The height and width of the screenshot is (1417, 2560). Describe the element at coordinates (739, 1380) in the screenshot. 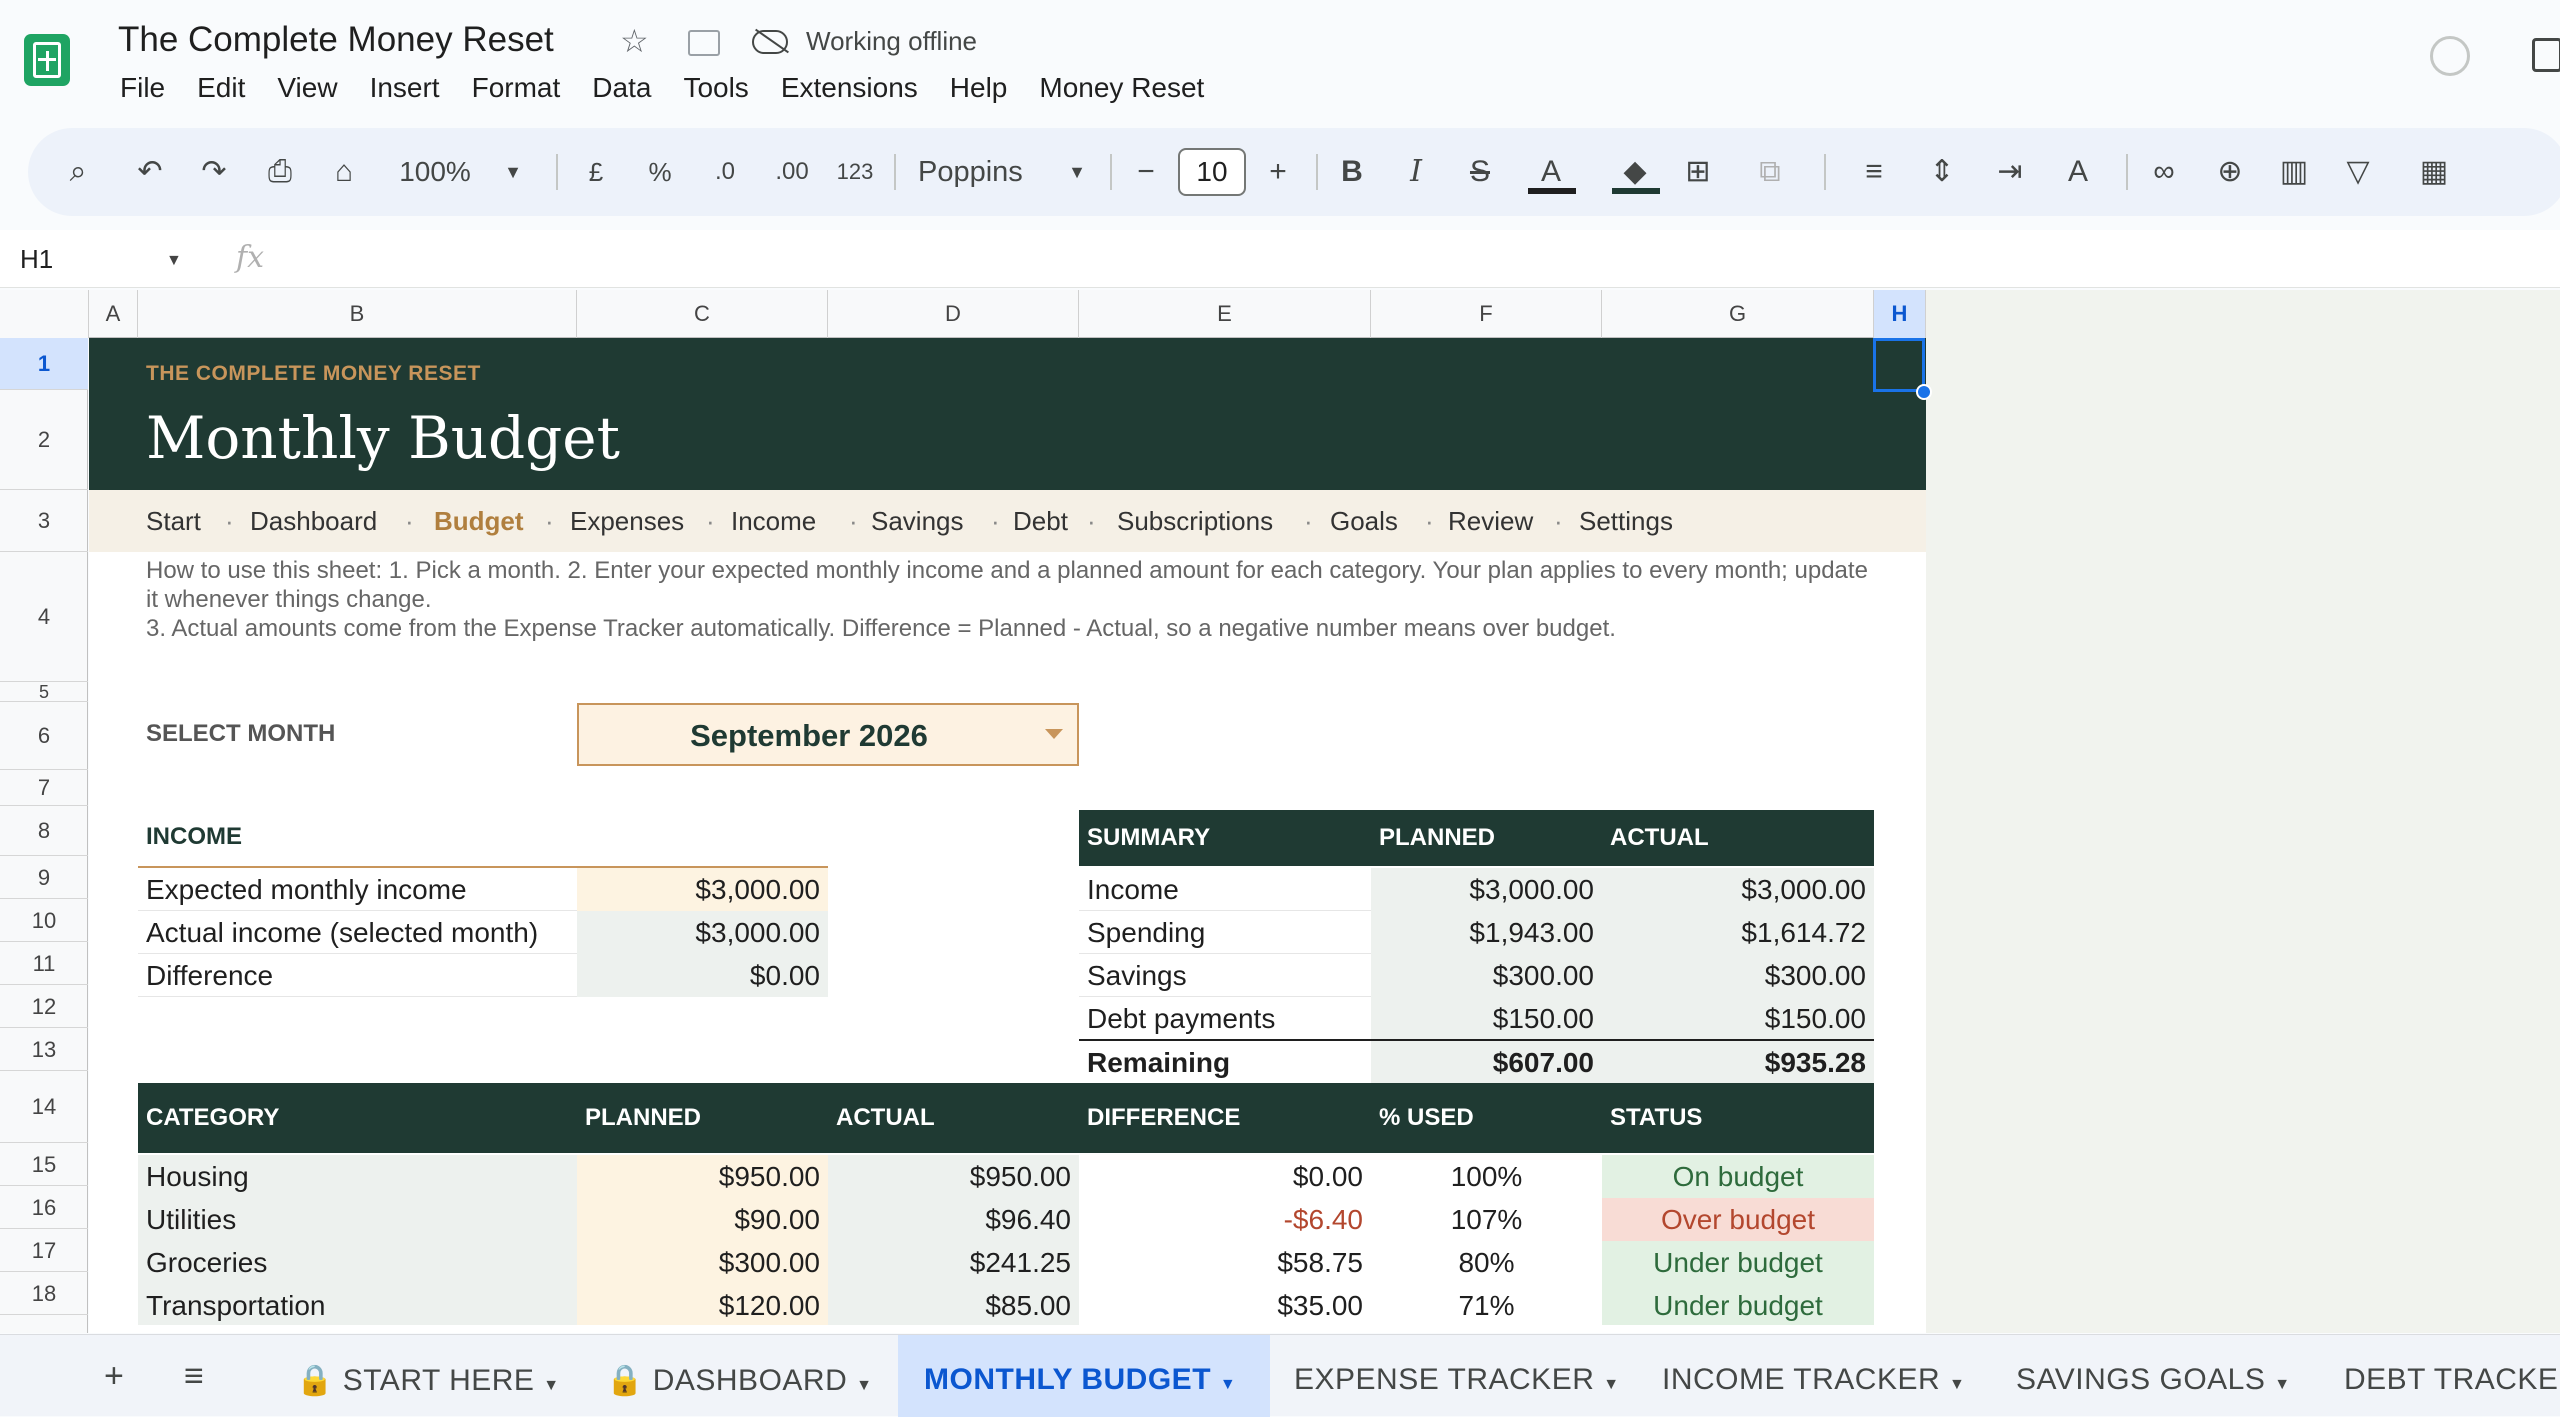

I see `sheet-tab-dashboard: 🔒 DASHBOARD ▼` at that location.